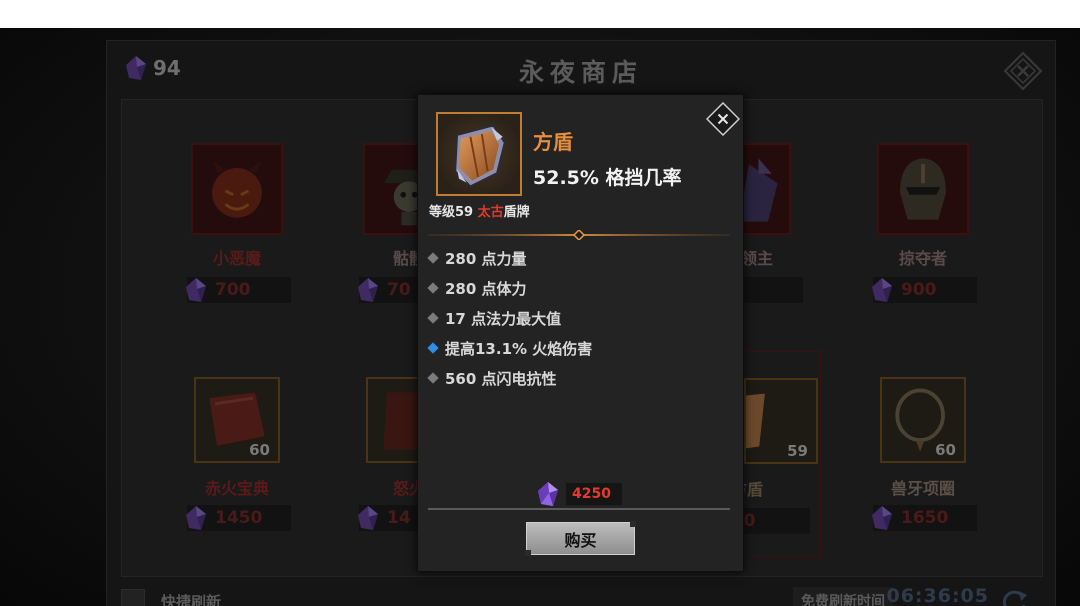  I want to click on item-level-type: 等级59 太古盾牌, so click(479, 210).